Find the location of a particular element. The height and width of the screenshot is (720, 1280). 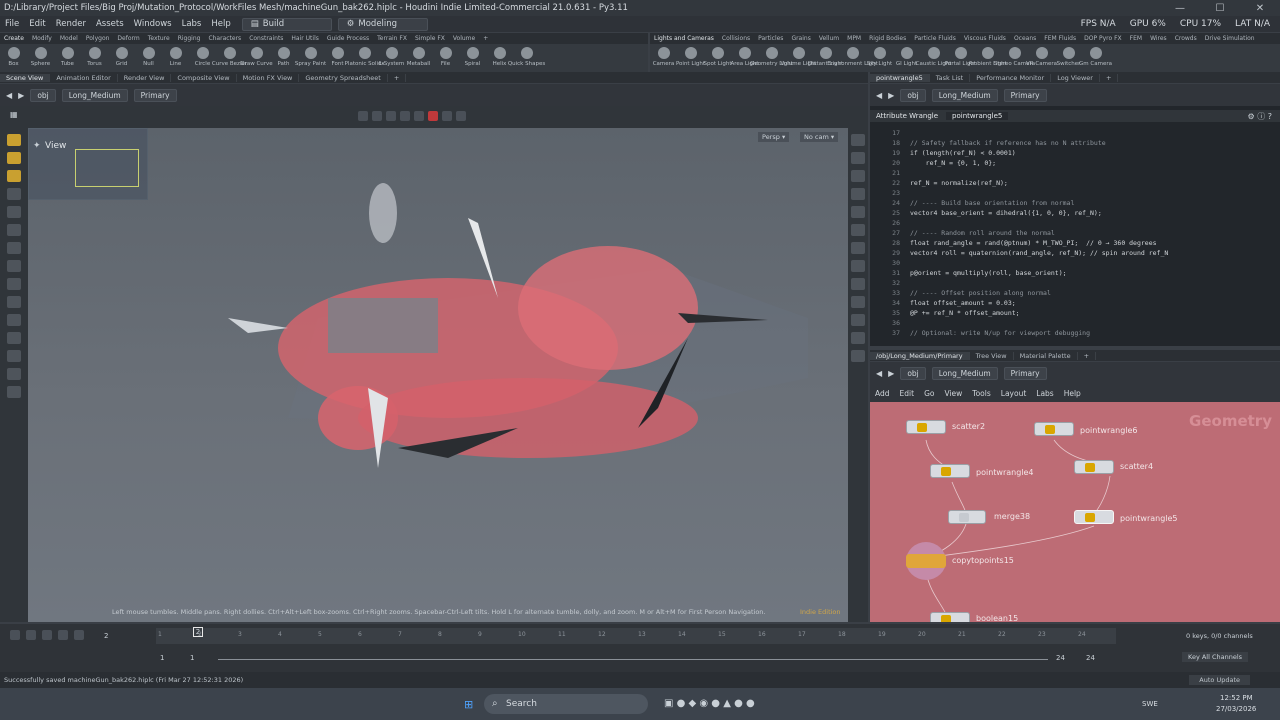

shelf-tool: Spiral is located at coordinates (472, 58).